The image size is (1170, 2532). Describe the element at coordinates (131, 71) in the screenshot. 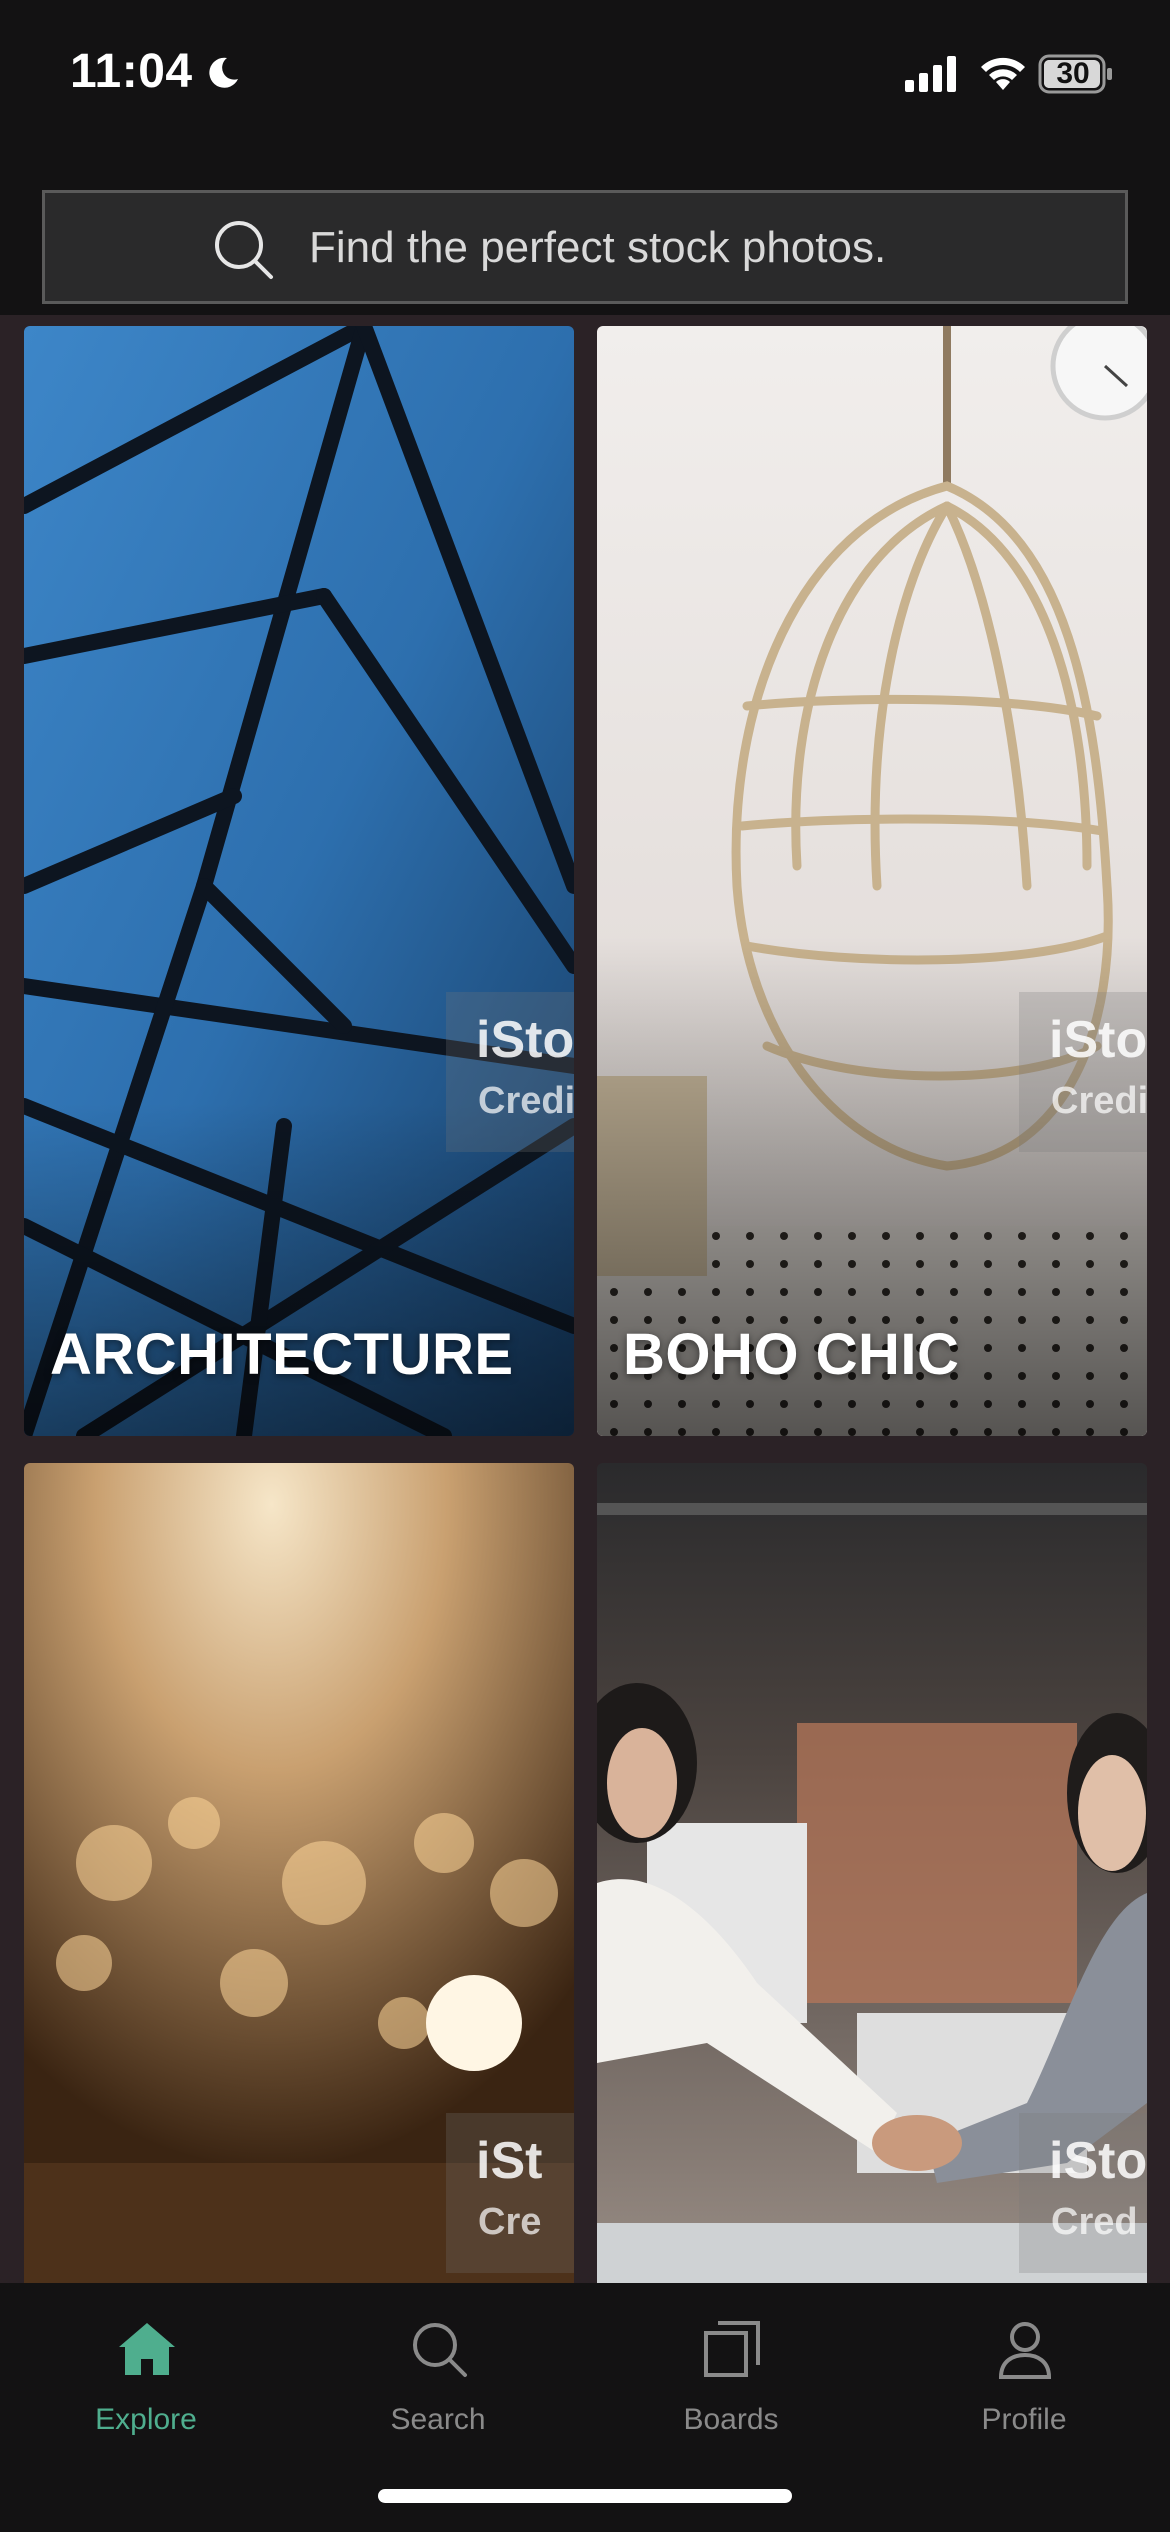

I see `status-time: 11:04` at that location.